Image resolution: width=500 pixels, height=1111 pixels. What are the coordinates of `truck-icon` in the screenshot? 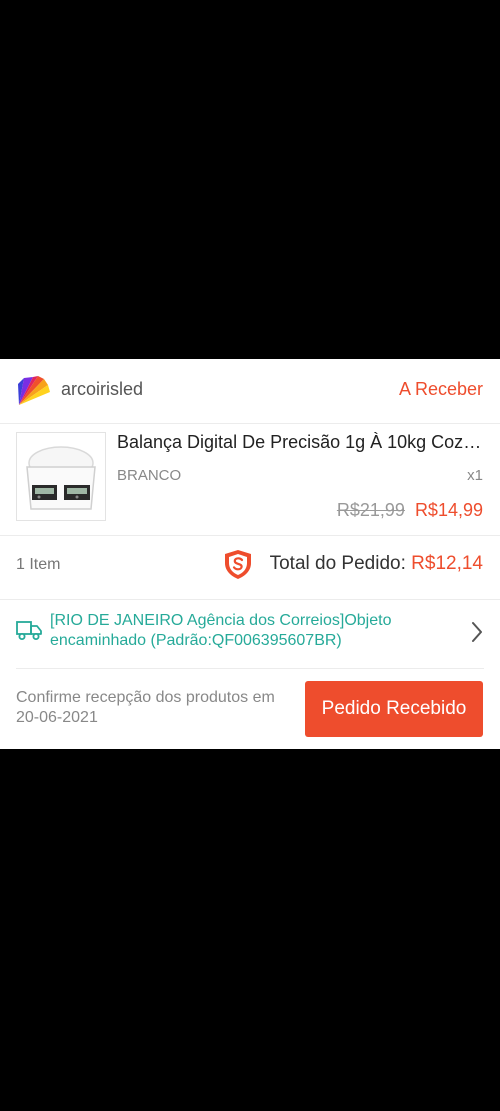 It's located at (29, 630).